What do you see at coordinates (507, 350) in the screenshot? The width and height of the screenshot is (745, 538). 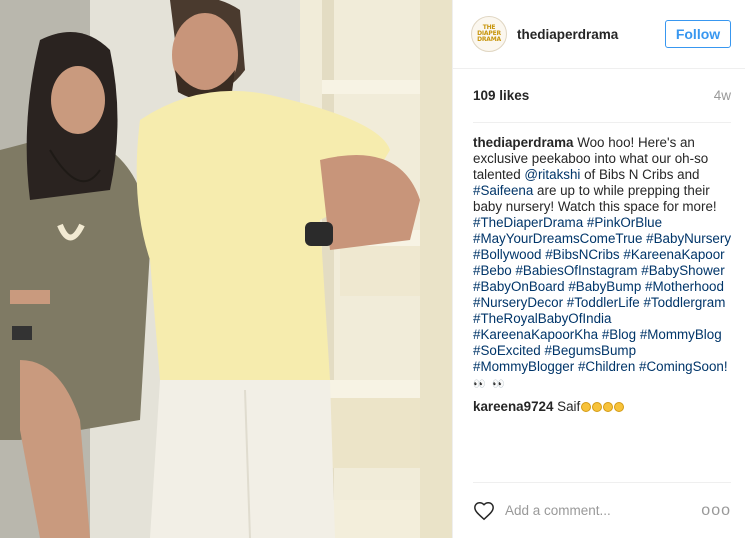 I see `hashtag-link: #SoExcited` at bounding box center [507, 350].